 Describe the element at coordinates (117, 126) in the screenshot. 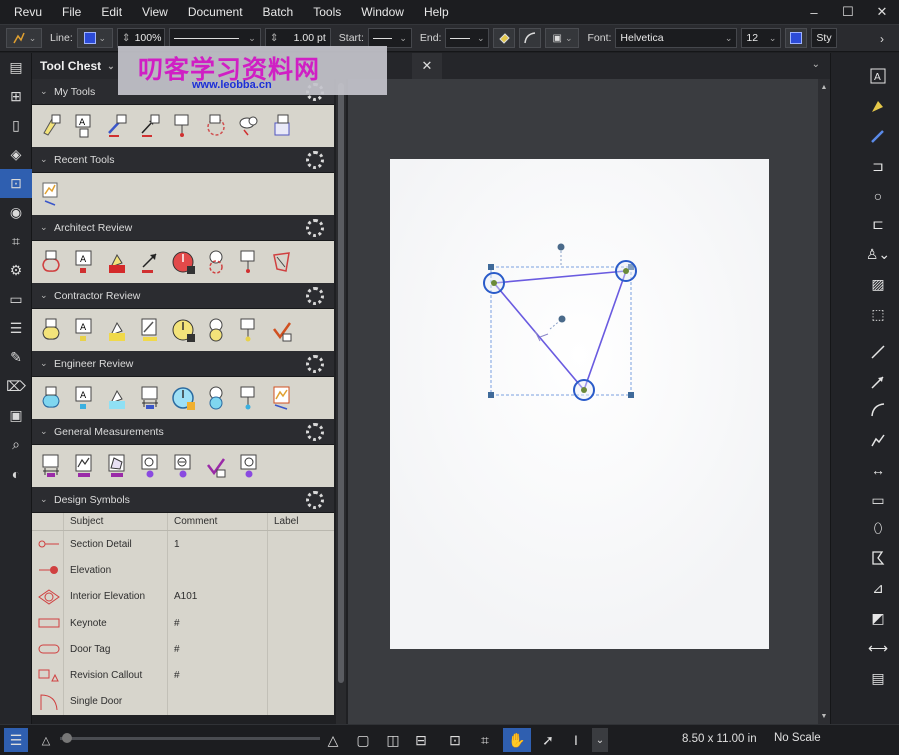

I see `tool-pen` at that location.